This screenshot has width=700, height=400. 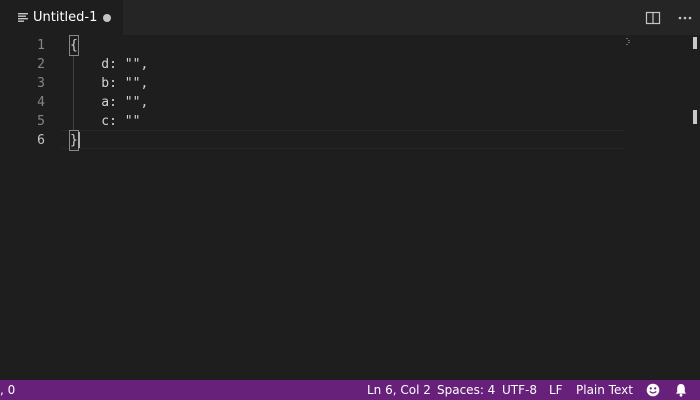 I want to click on scrollbar-cursor-marker, so click(x=695, y=117).